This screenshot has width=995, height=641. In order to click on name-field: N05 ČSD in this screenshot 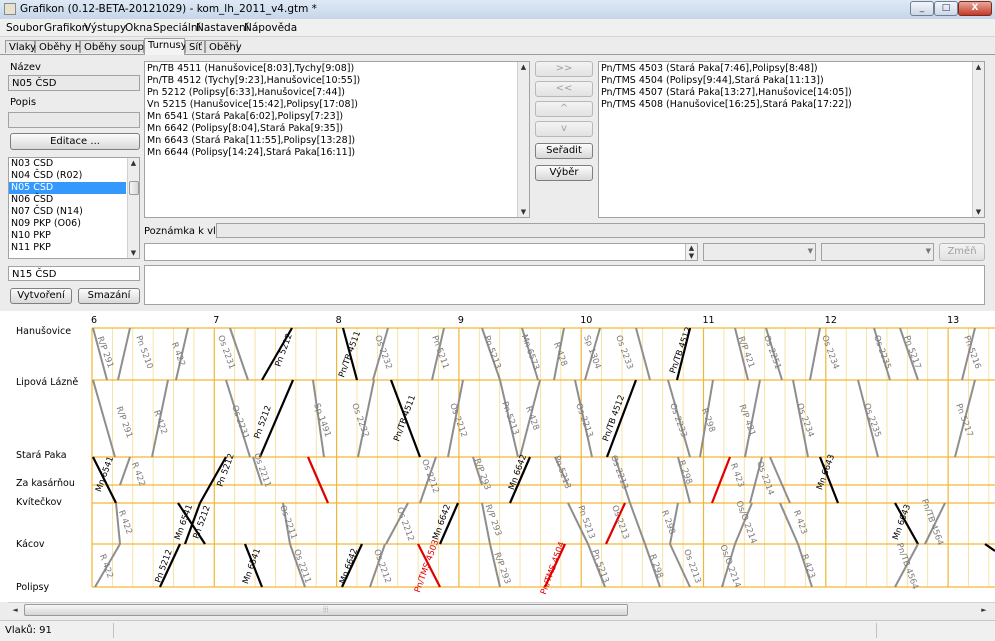, I will do `click(74, 83)`.